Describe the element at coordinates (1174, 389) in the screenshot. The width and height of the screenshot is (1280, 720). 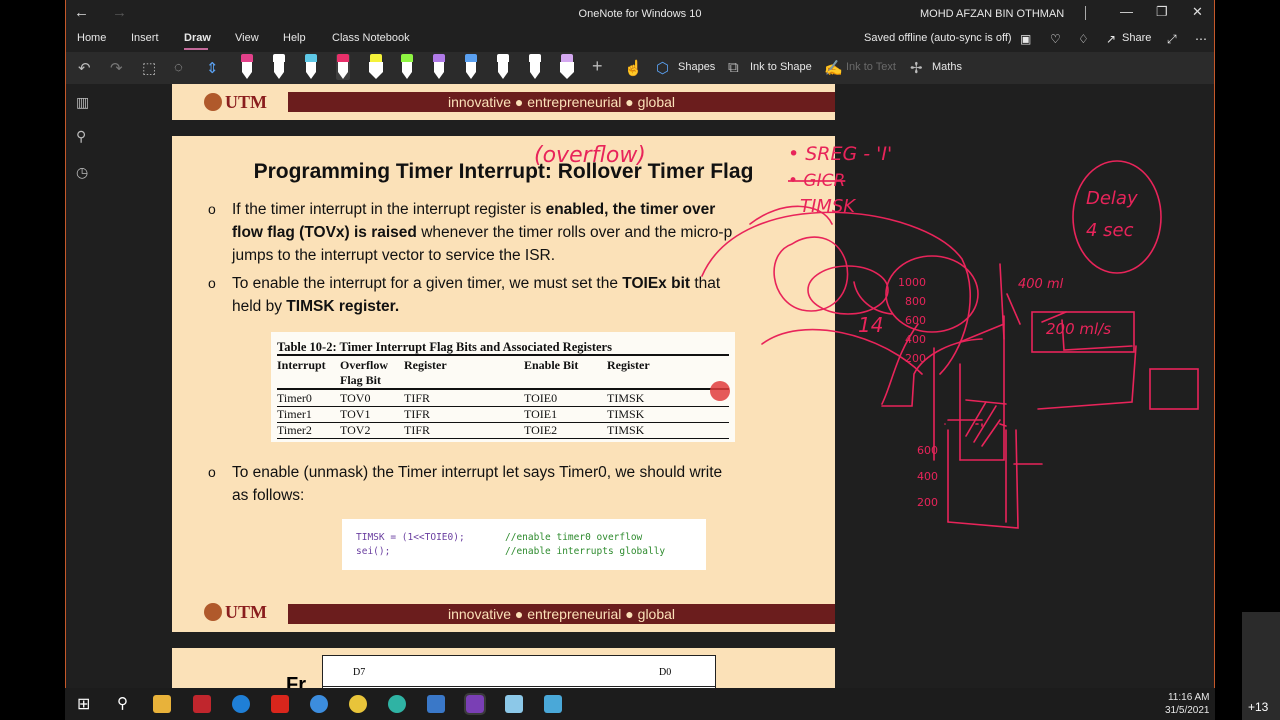
I see `ink-box` at that location.